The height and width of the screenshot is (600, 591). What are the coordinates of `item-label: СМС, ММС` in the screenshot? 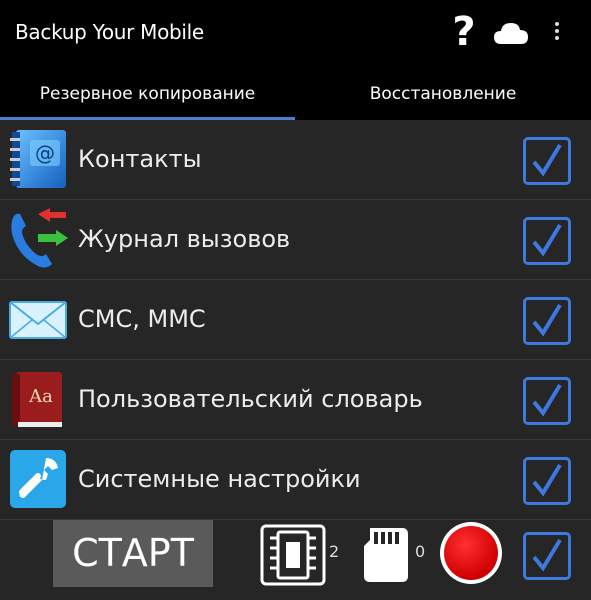 It's located at (142, 319).